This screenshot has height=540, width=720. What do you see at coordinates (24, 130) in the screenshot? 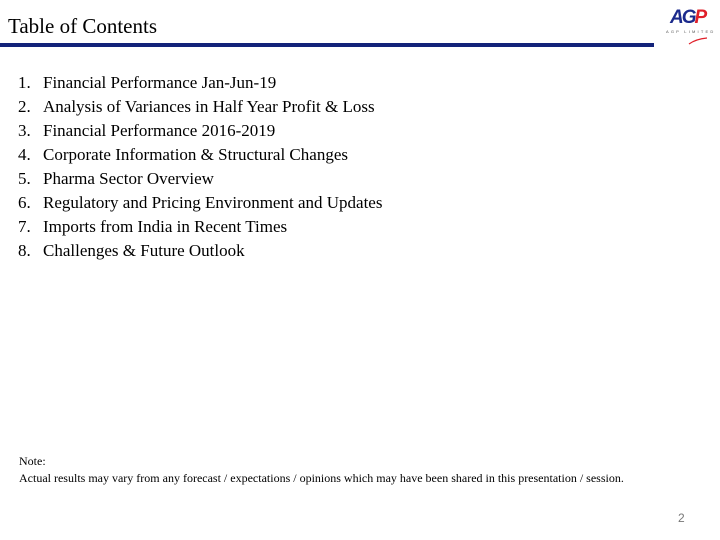
I see `toc-item-number: 3.` at bounding box center [24, 130].